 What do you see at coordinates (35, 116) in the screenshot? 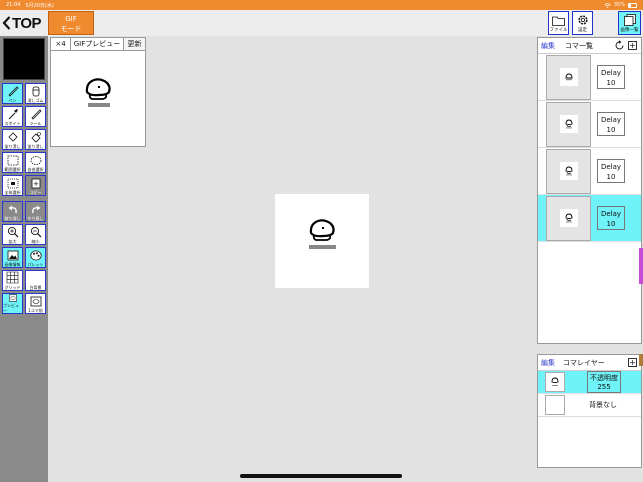
I see `tool-settings: ツール` at bounding box center [35, 116].